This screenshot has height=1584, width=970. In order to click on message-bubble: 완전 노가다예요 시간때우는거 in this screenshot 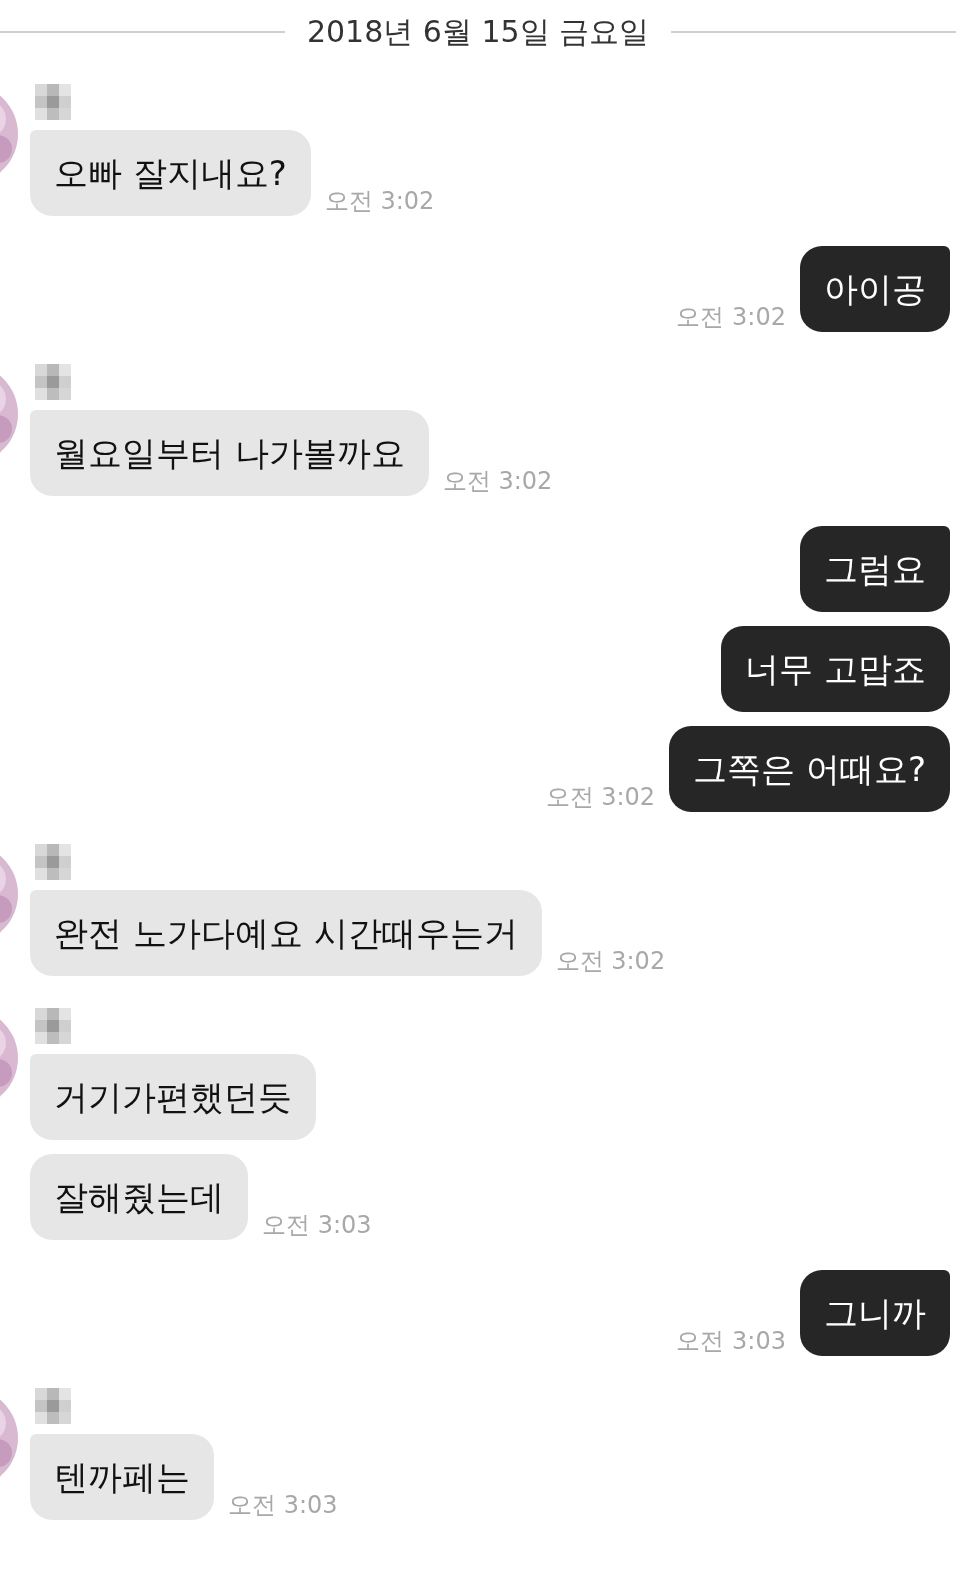, I will do `click(286, 933)`.